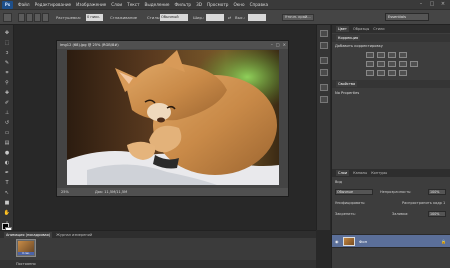 The image size is (450, 268). I want to click on menu-view: Просмотр, so click(218, 4).